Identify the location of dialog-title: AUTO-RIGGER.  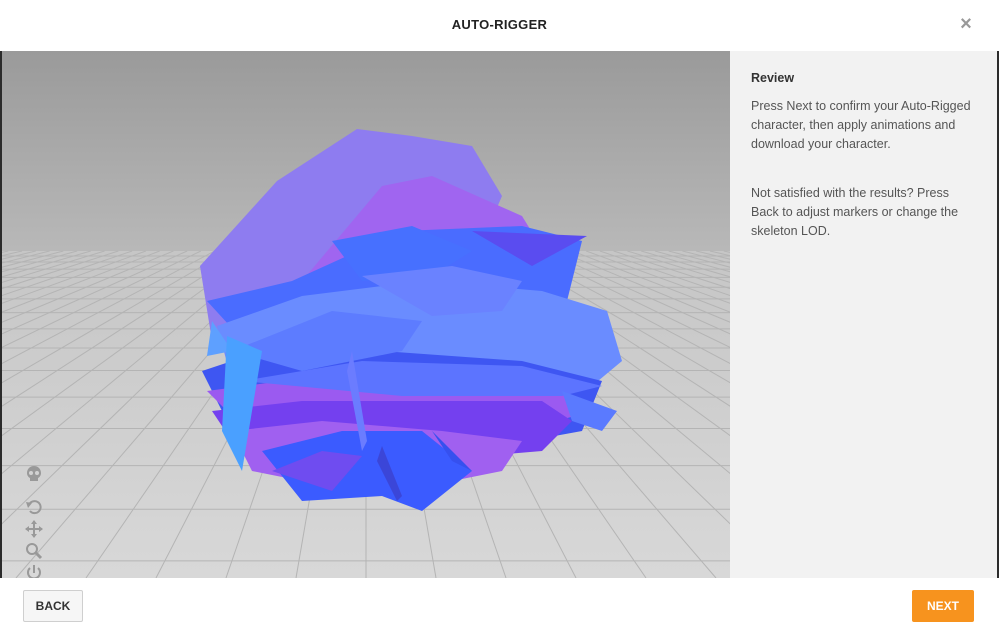
(499, 24).